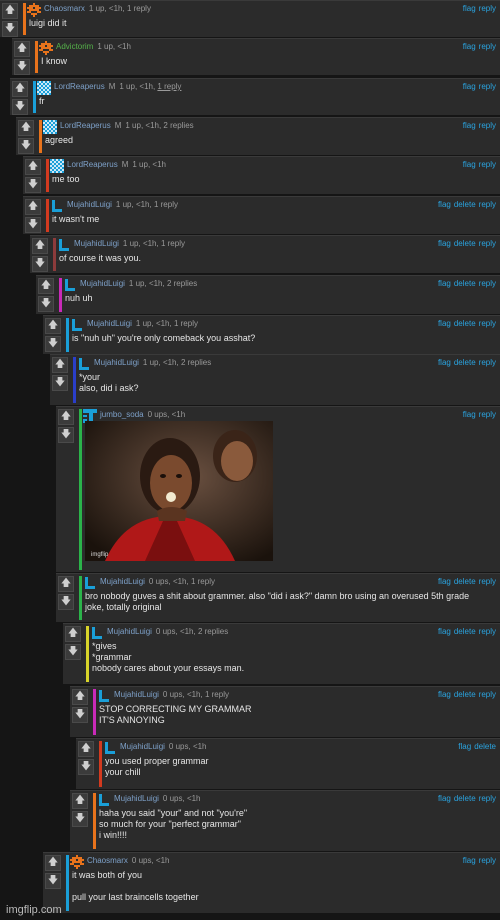 The width and height of the screenshot is (500, 920). Describe the element at coordinates (122, 414) in the screenshot. I see `username: jumbo_soda` at that location.